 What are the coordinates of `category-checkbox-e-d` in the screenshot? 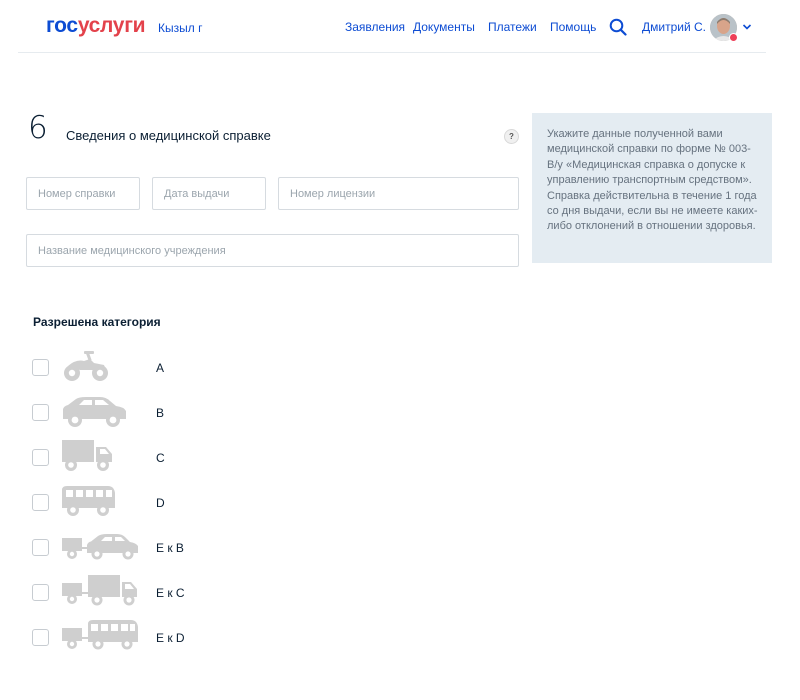 It's located at (40, 637).